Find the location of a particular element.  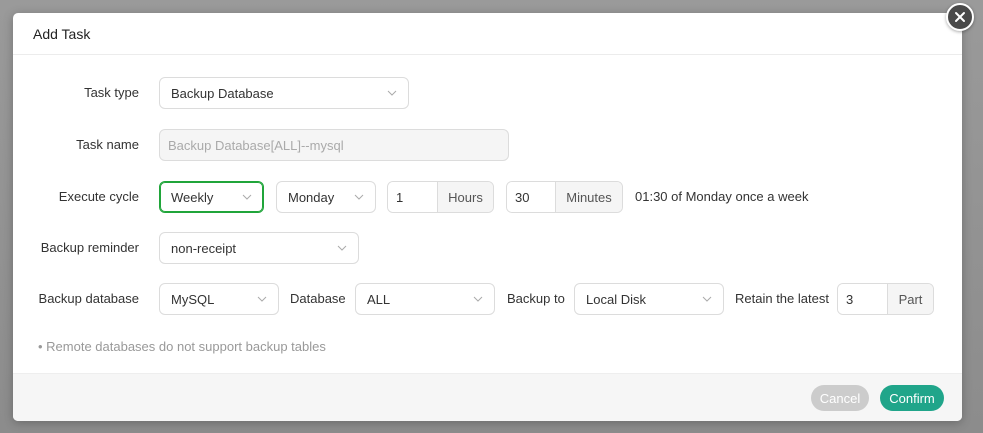

minutes-input-group: Minutes is located at coordinates (564, 197).